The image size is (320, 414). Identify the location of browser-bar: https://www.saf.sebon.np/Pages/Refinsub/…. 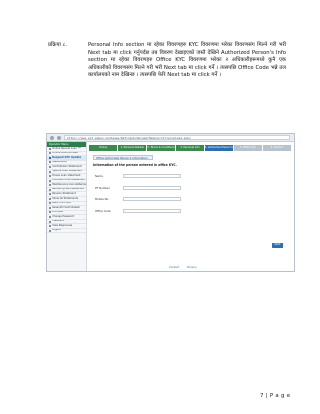
(170, 138).